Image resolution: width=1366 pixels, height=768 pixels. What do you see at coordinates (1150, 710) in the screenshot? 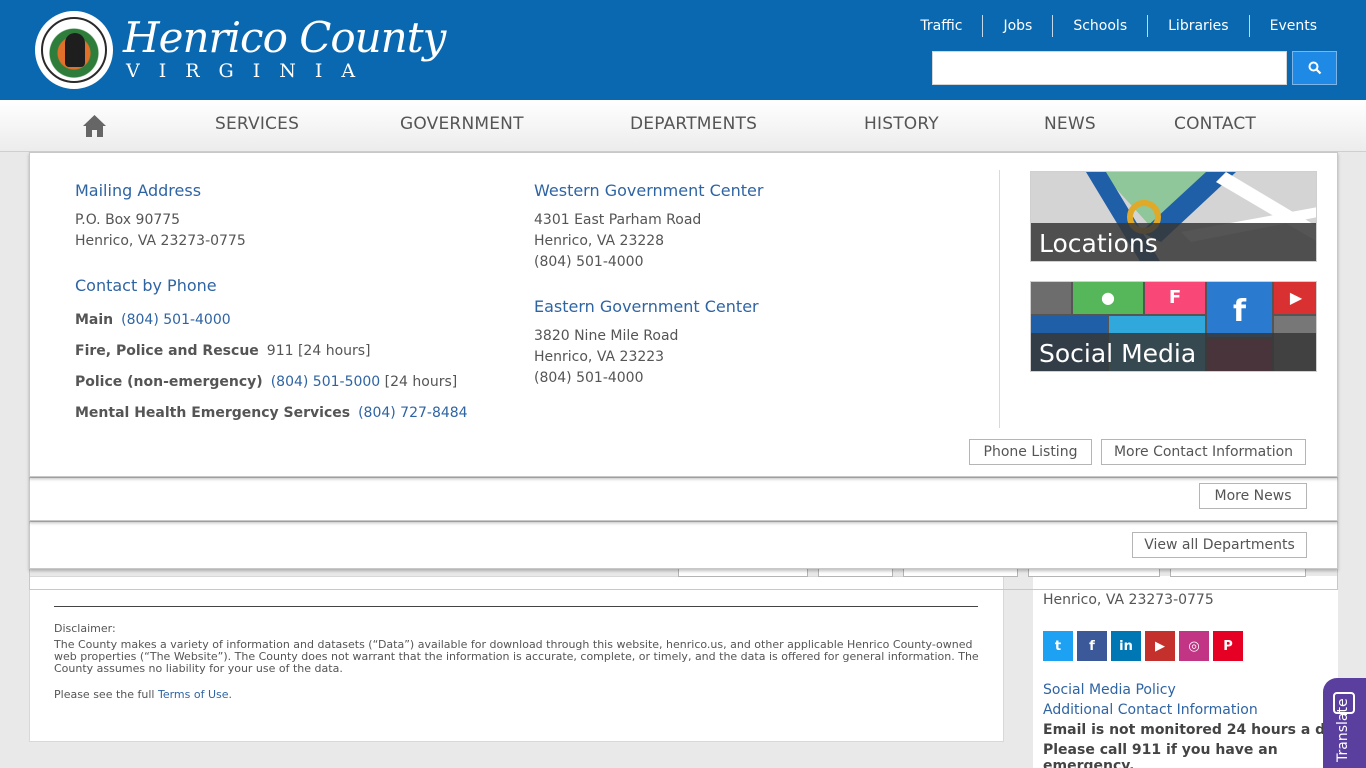
I see `additional-contact-link: Additional Contact Information` at bounding box center [1150, 710].